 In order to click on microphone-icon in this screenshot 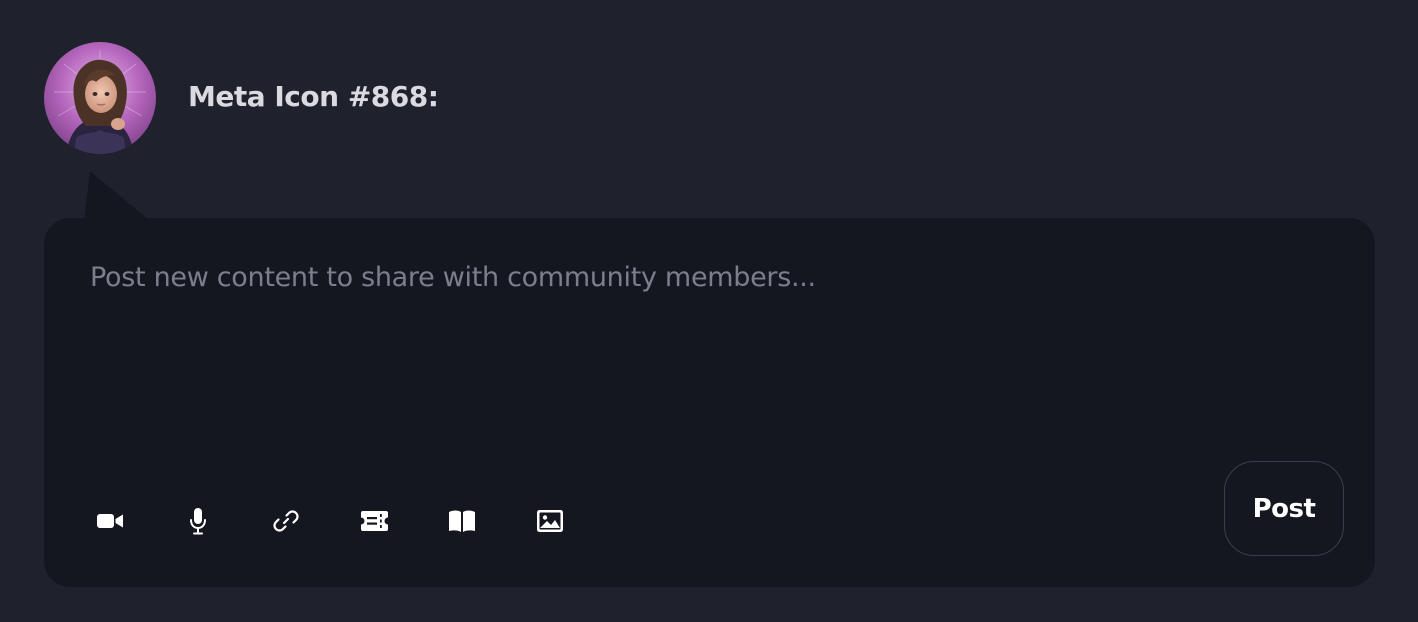, I will do `click(198, 520)`.